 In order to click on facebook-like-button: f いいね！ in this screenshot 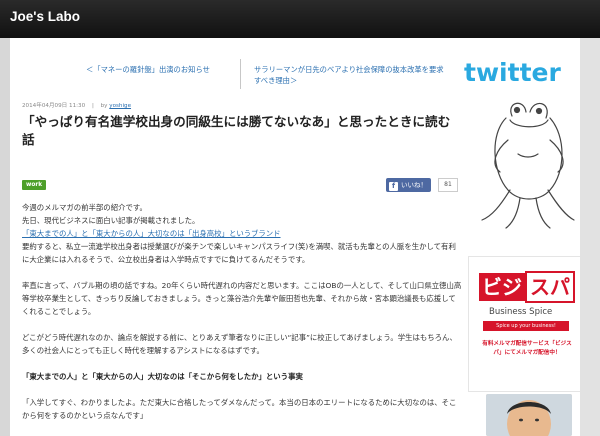, I will do `click(408, 185)`.